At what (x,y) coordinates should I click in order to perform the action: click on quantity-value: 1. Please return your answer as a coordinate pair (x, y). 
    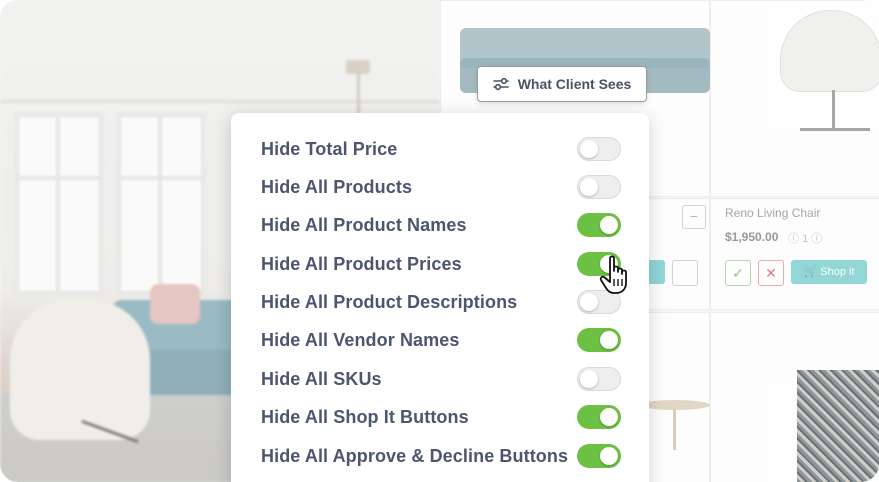
    Looking at the image, I should click on (805, 239).